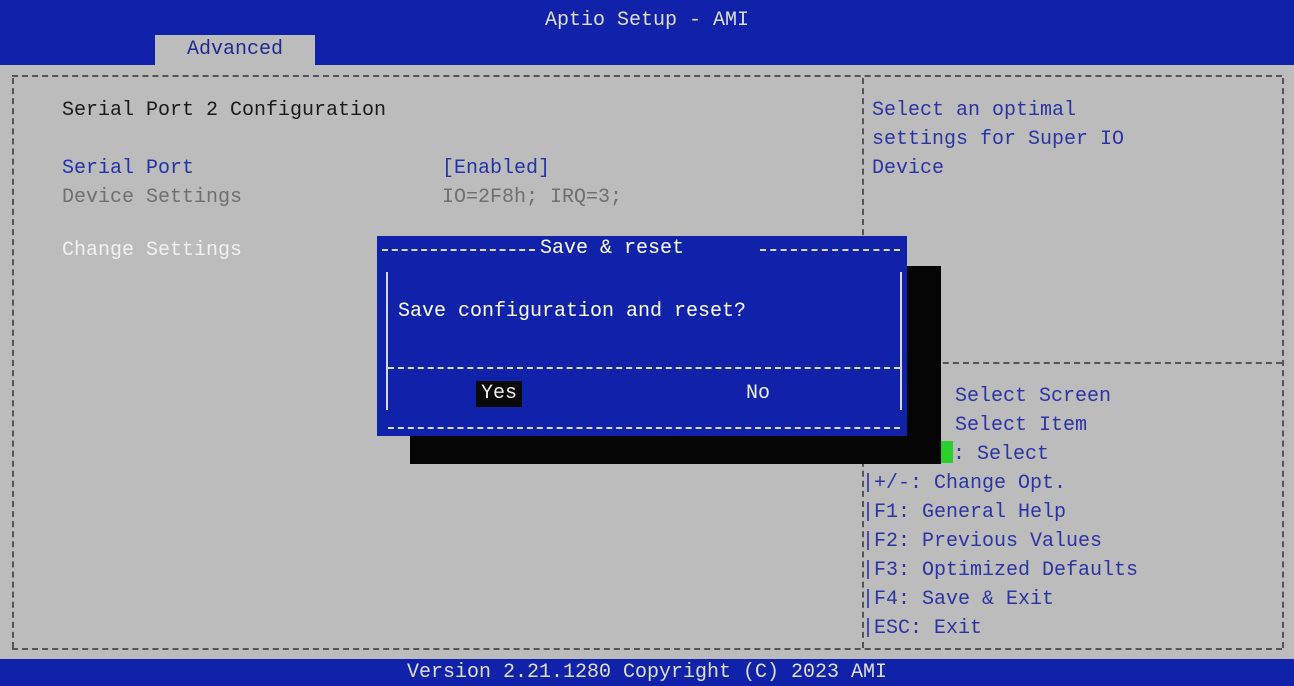  I want to click on dialog-shadow-right, so click(924, 365).